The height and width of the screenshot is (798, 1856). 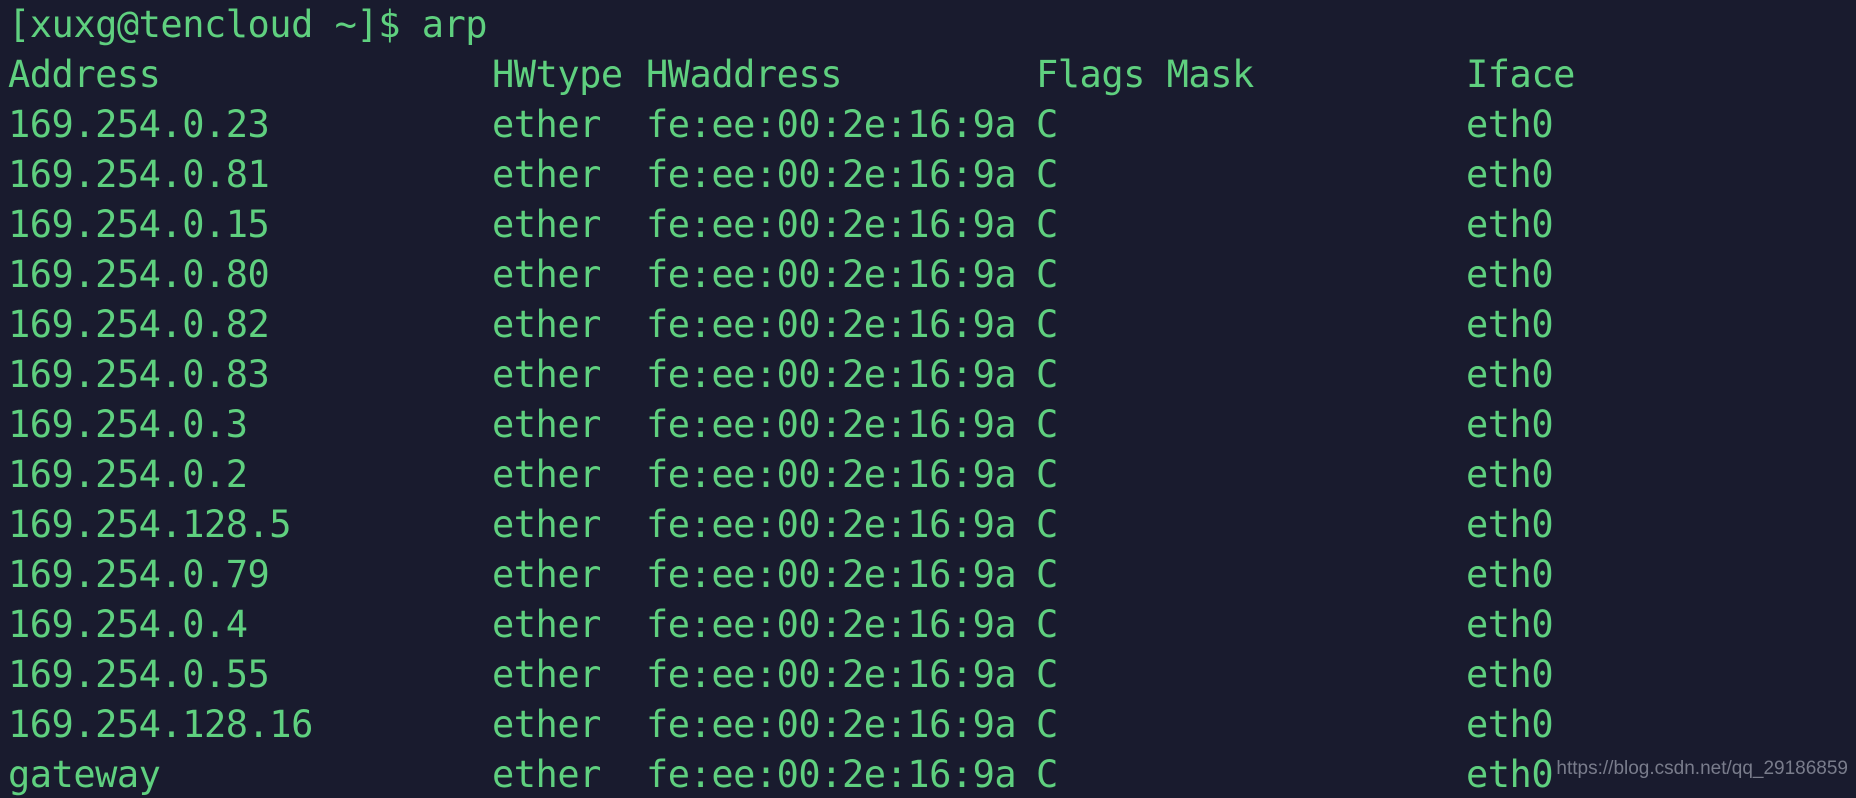 What do you see at coordinates (139, 574) in the screenshot?
I see `cell-address: 169.254.0.79` at bounding box center [139, 574].